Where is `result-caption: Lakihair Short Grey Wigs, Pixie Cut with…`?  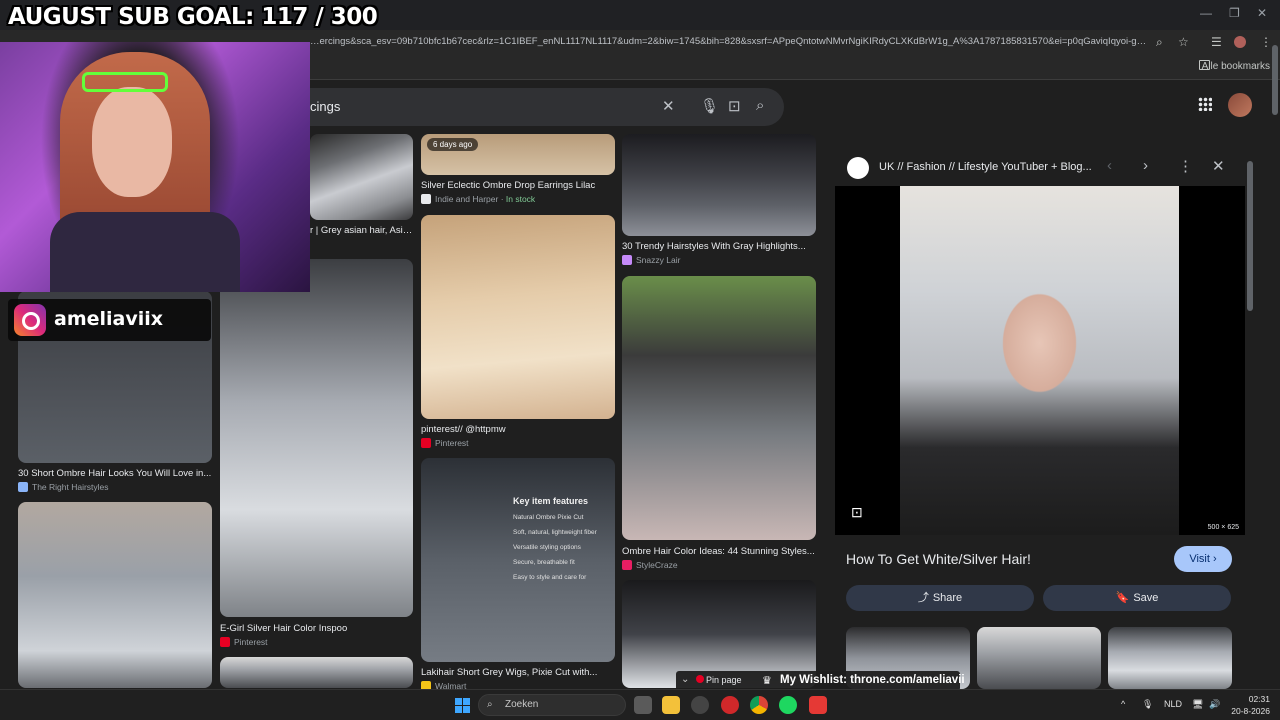
result-caption: Lakihair Short Grey Wigs, Pixie Cut with… is located at coordinates (519, 672).